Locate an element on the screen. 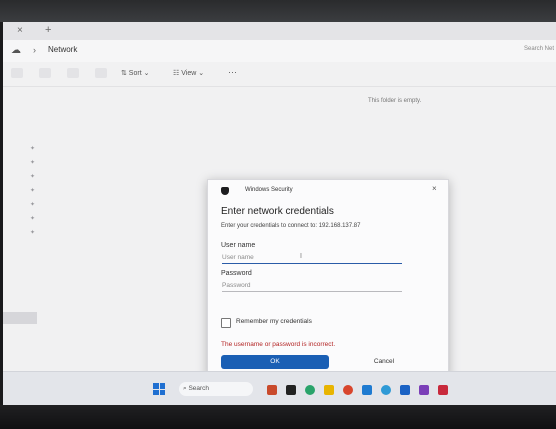  more-options-button: ··· is located at coordinates (232, 72).